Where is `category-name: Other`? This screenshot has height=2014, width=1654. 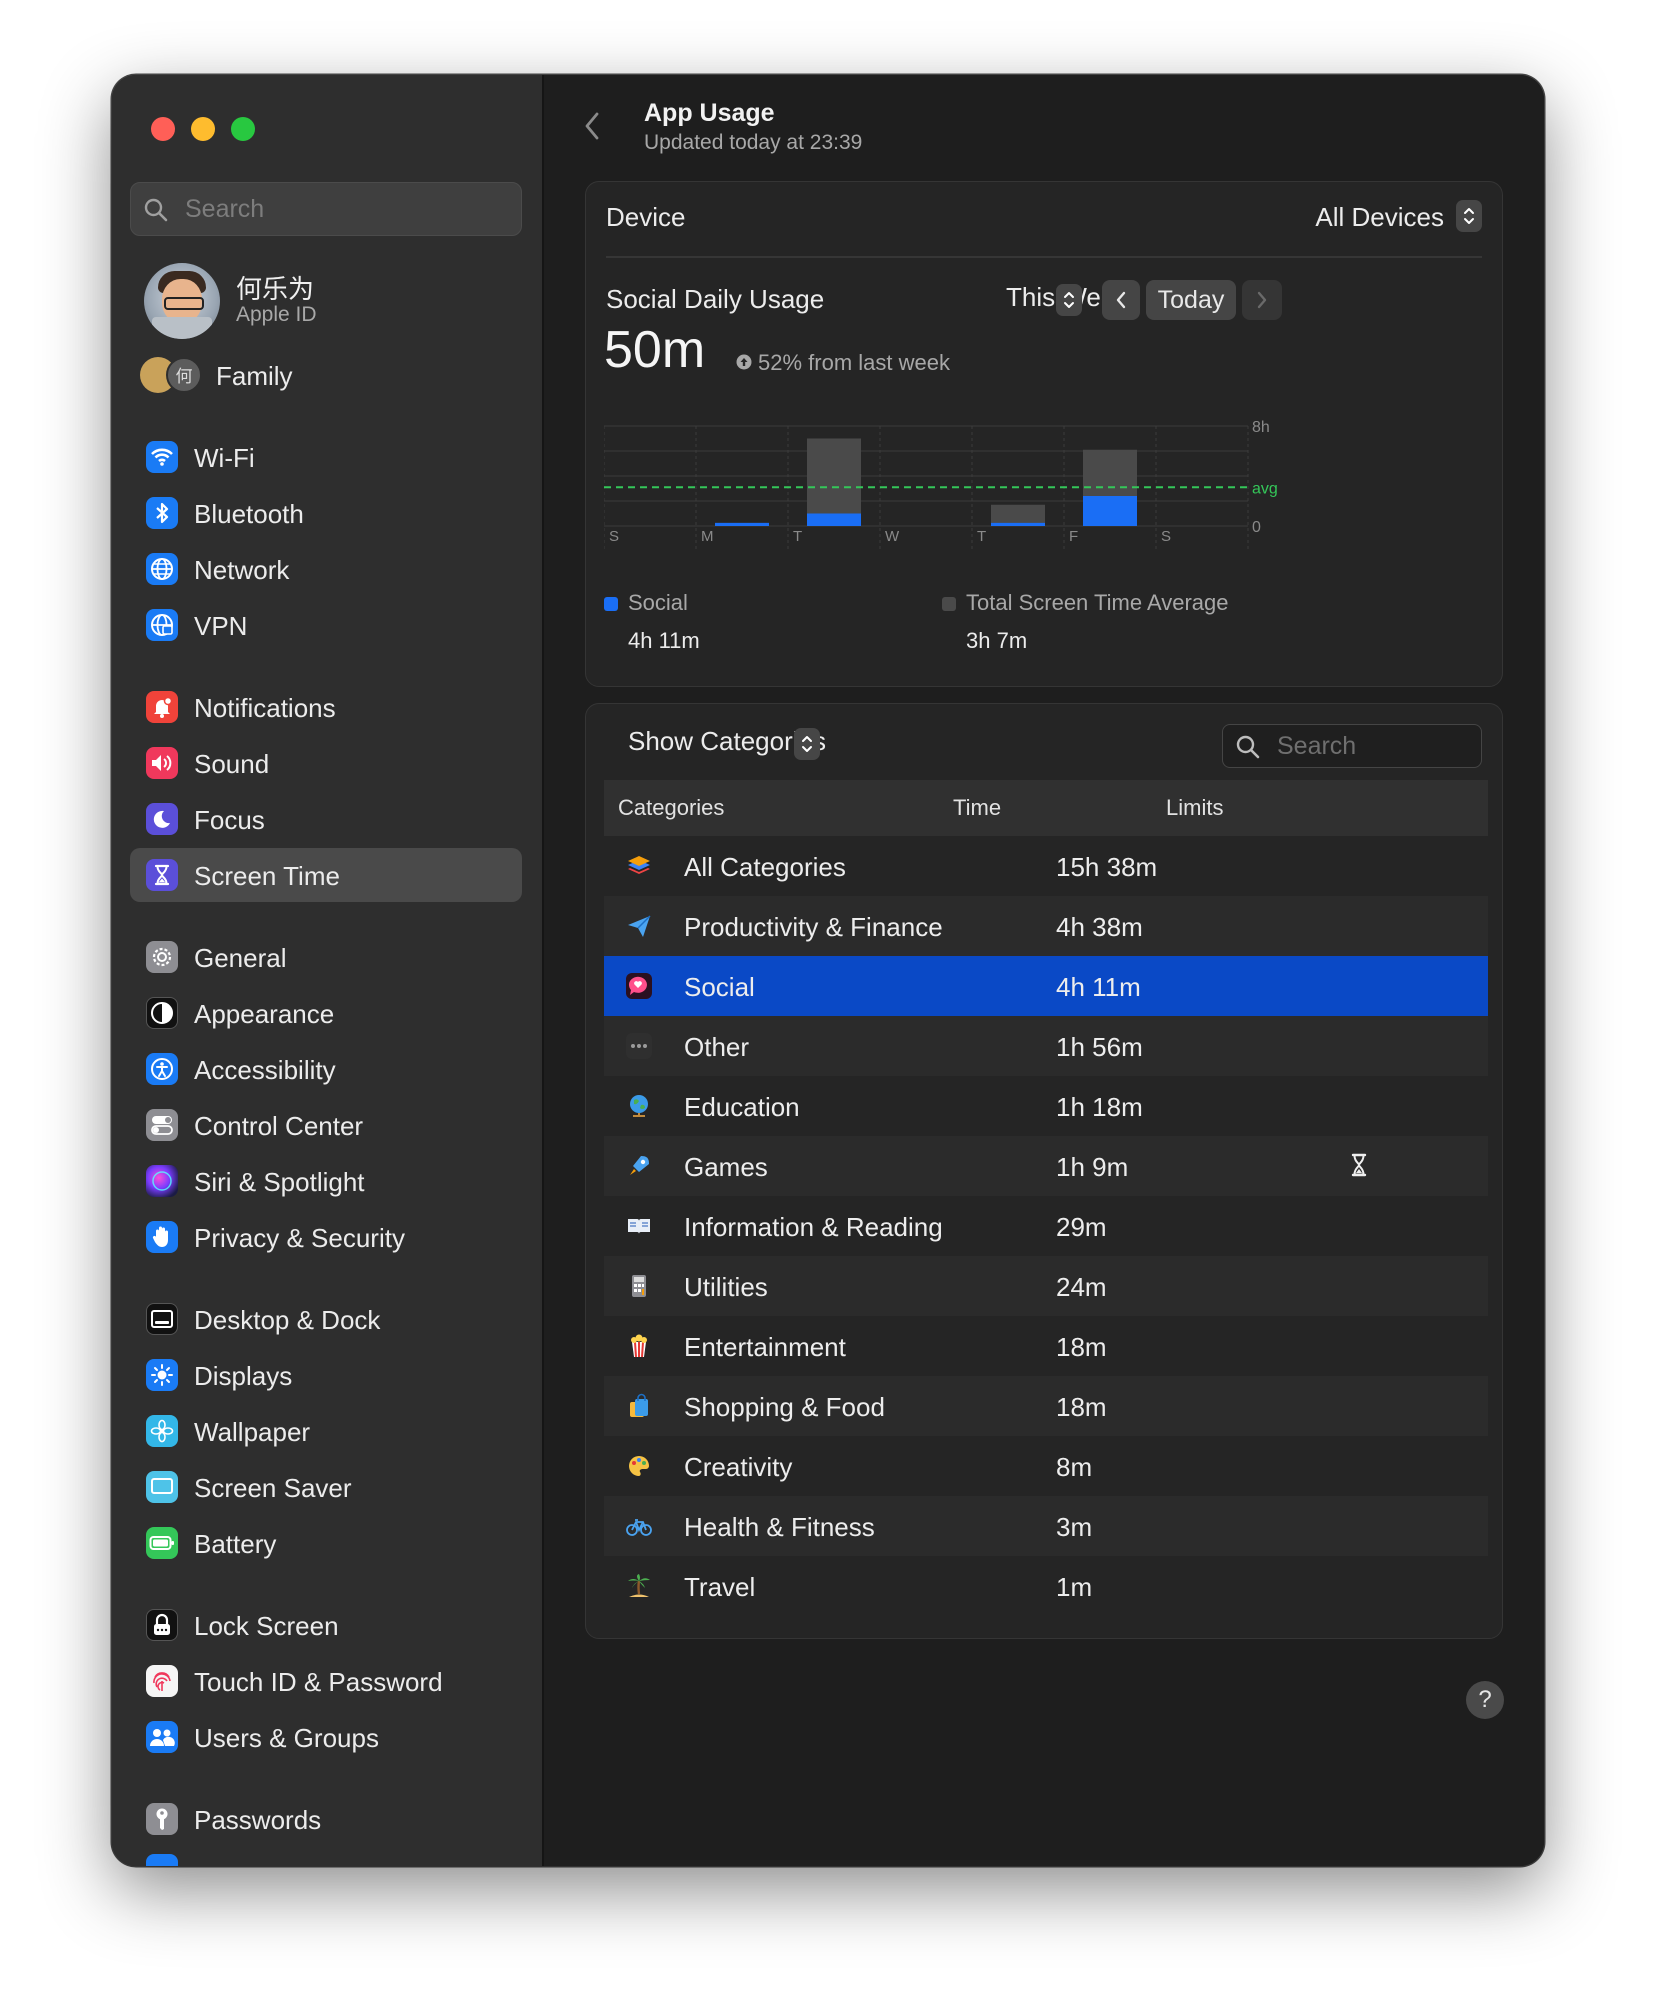 category-name: Other is located at coordinates (717, 1047).